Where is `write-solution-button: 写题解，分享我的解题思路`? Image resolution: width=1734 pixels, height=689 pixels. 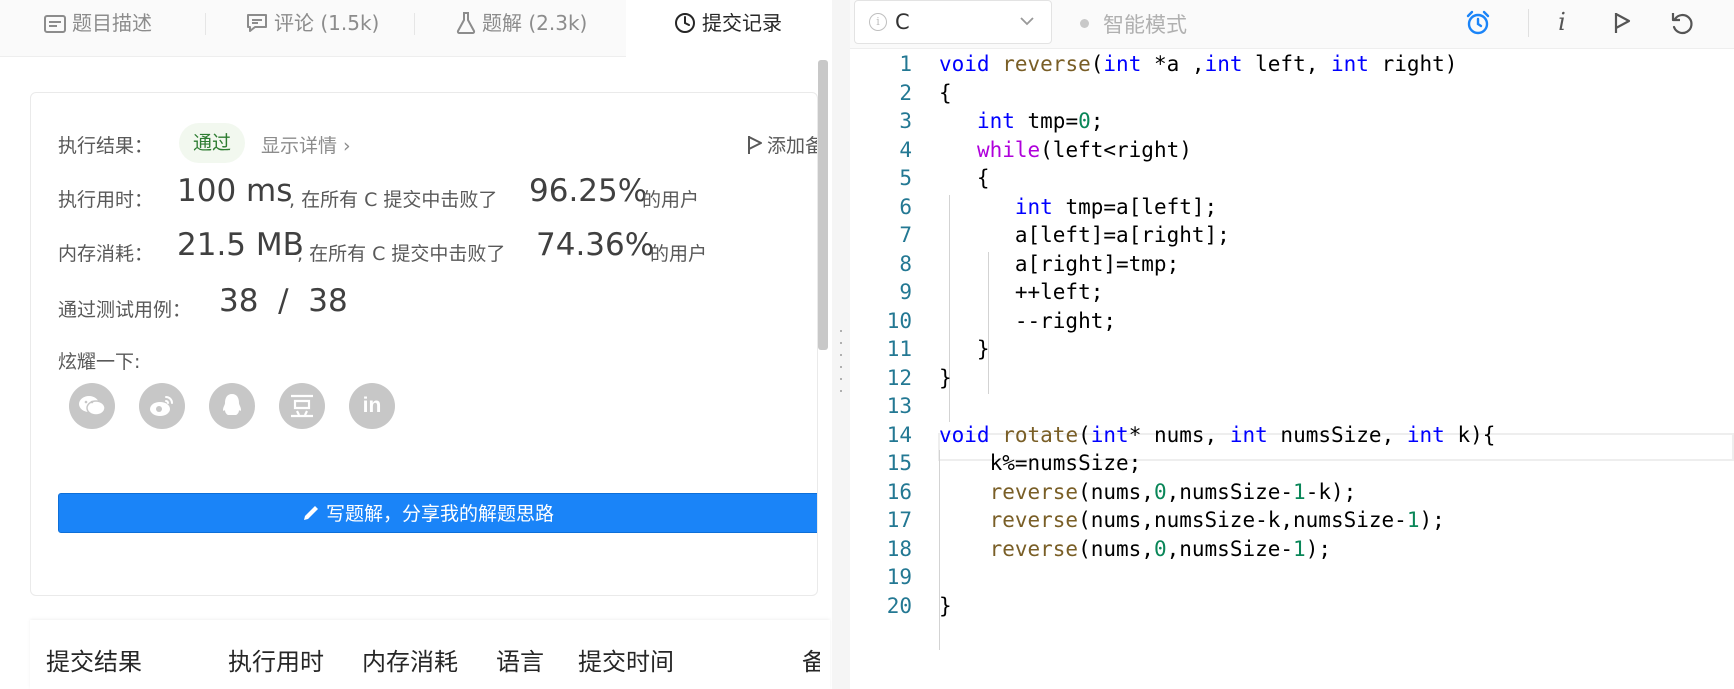 write-solution-button: 写题解，分享我的解题思路 is located at coordinates (437, 513).